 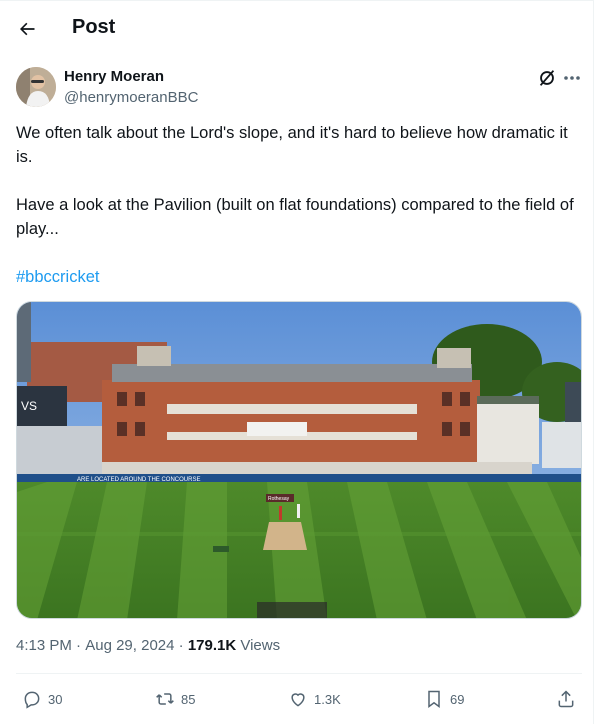 What do you see at coordinates (260, 645) in the screenshot?
I see `views-label: Views` at bounding box center [260, 645].